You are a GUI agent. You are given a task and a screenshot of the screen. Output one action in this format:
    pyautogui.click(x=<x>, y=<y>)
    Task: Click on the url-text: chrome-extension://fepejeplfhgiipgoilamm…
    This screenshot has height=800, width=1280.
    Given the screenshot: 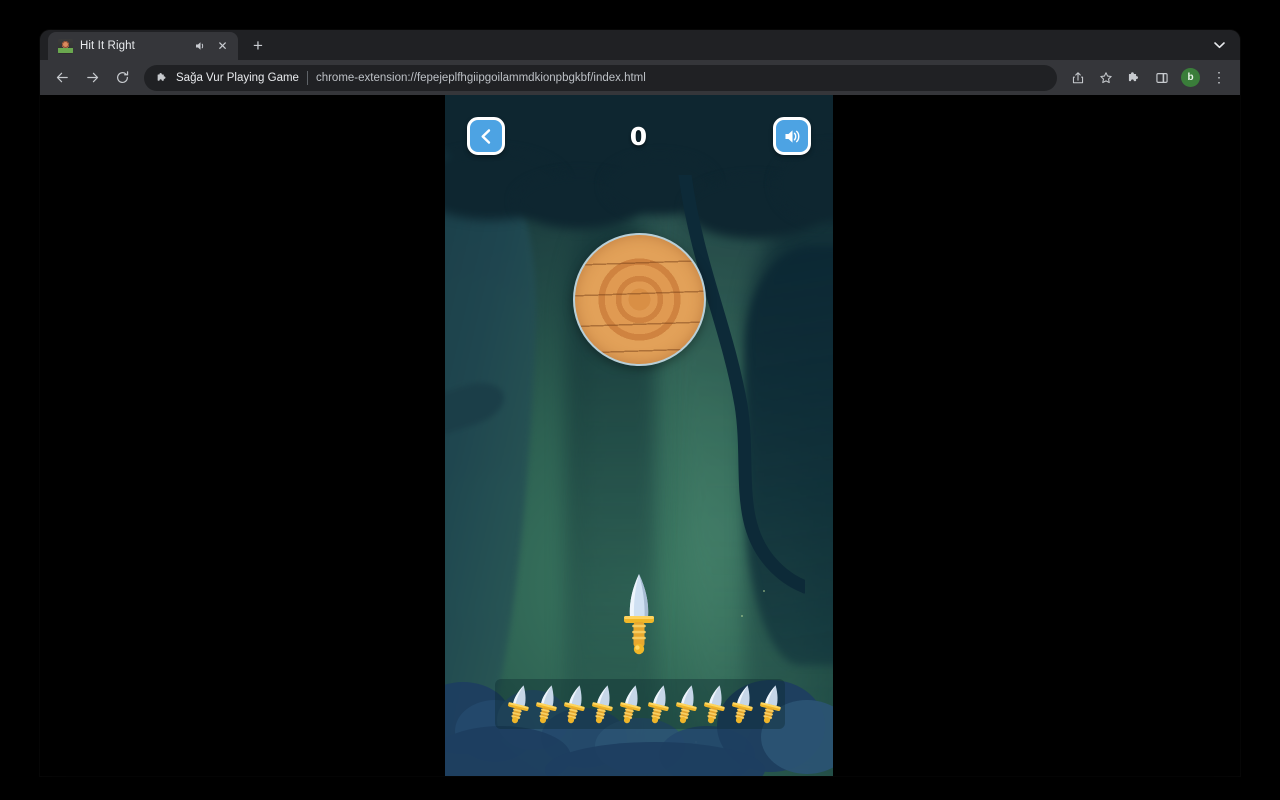 What is the action you would take?
    pyautogui.click(x=480, y=77)
    